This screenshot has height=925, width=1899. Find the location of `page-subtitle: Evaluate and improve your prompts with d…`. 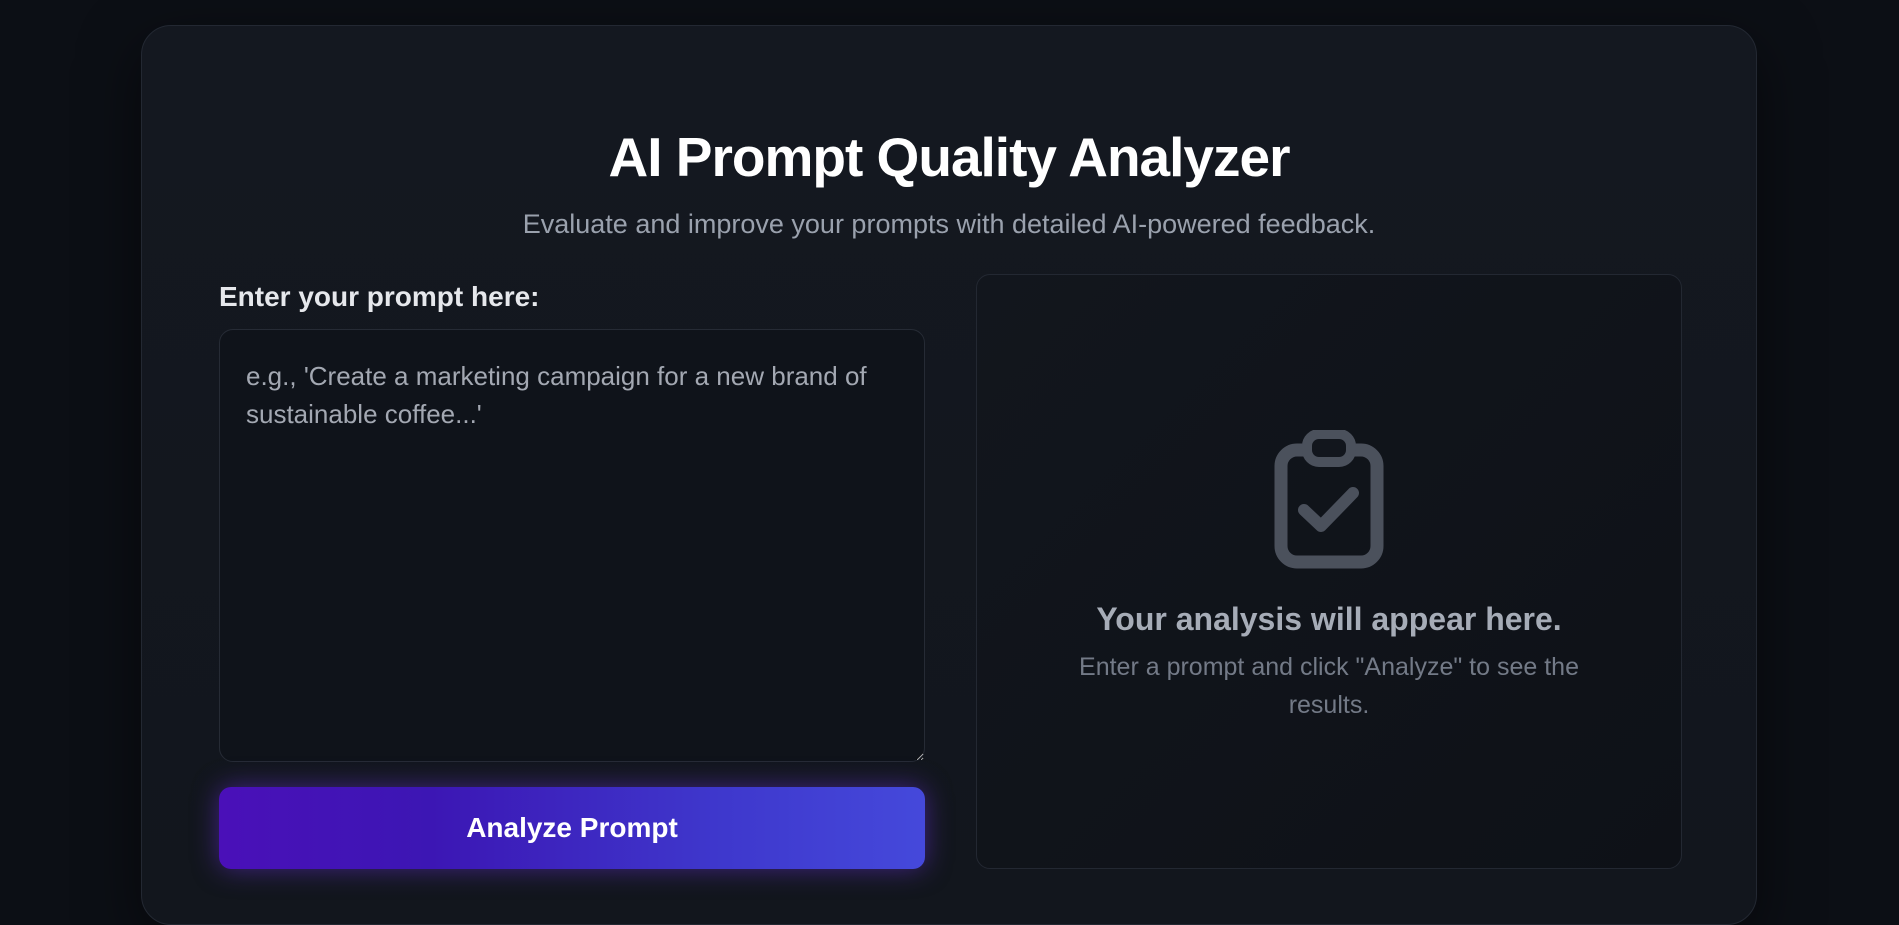

page-subtitle: Evaluate and improve your prompts with d… is located at coordinates (949, 224).